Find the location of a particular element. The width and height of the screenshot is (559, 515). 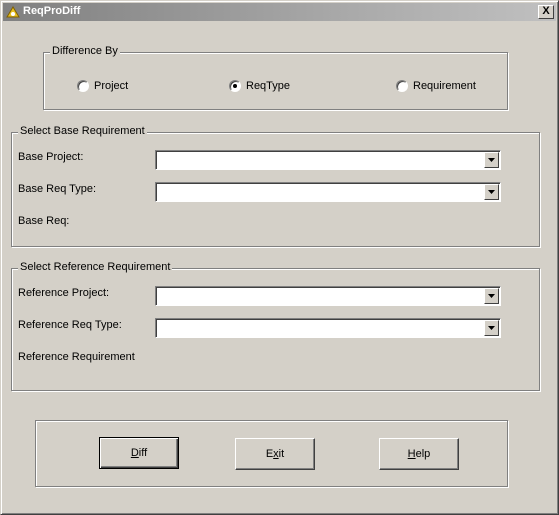

diff-rest: iff is located at coordinates (143, 453).